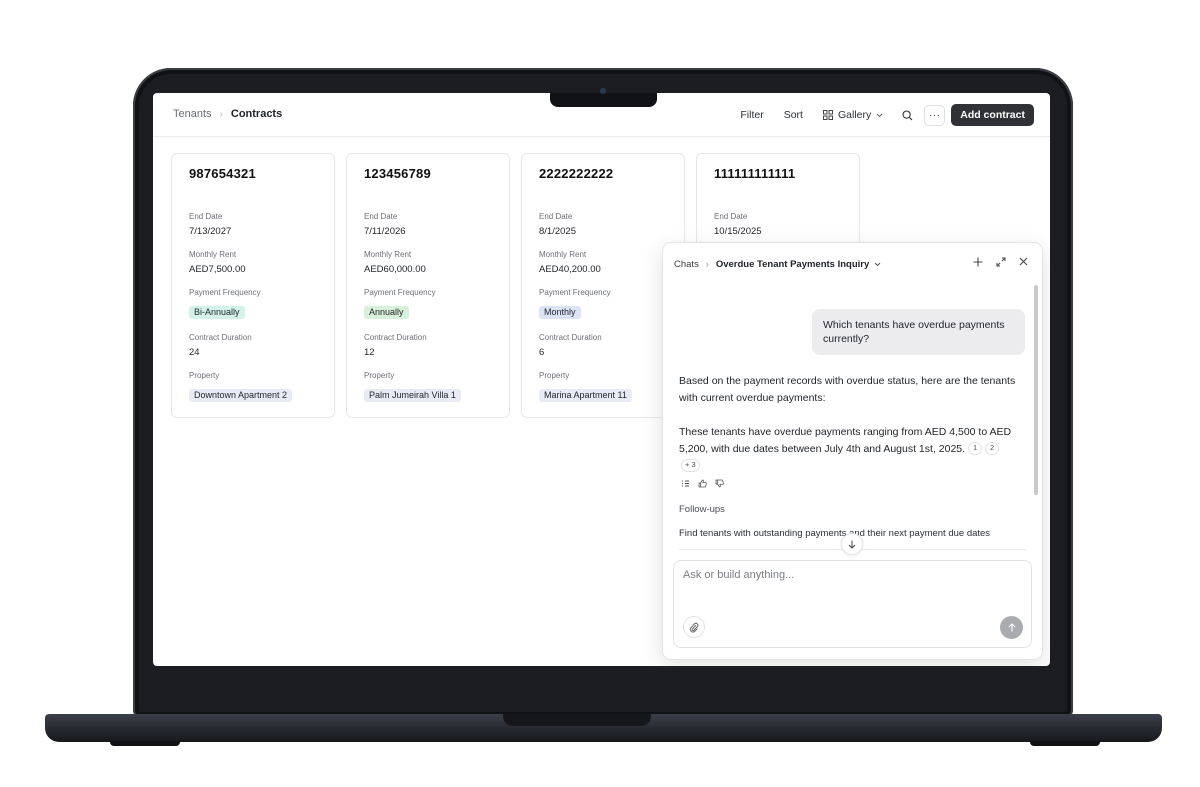  What do you see at coordinates (603, 91) in the screenshot?
I see `camera-icon` at bounding box center [603, 91].